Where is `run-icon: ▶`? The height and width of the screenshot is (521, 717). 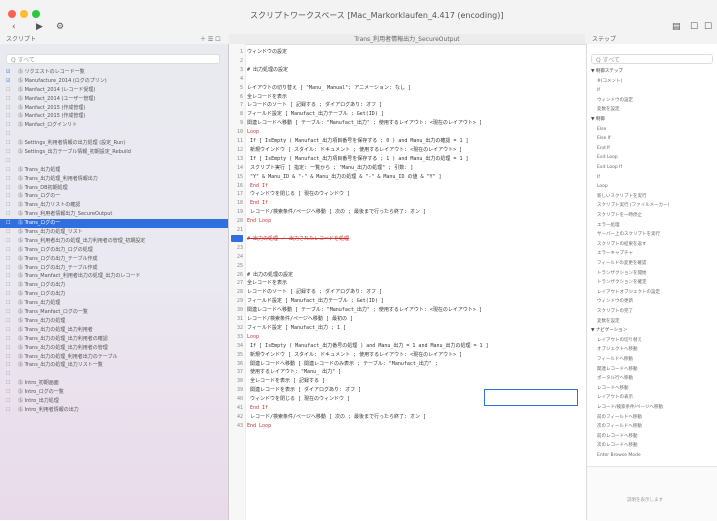
run-icon: ▶ is located at coordinates (39, 27).